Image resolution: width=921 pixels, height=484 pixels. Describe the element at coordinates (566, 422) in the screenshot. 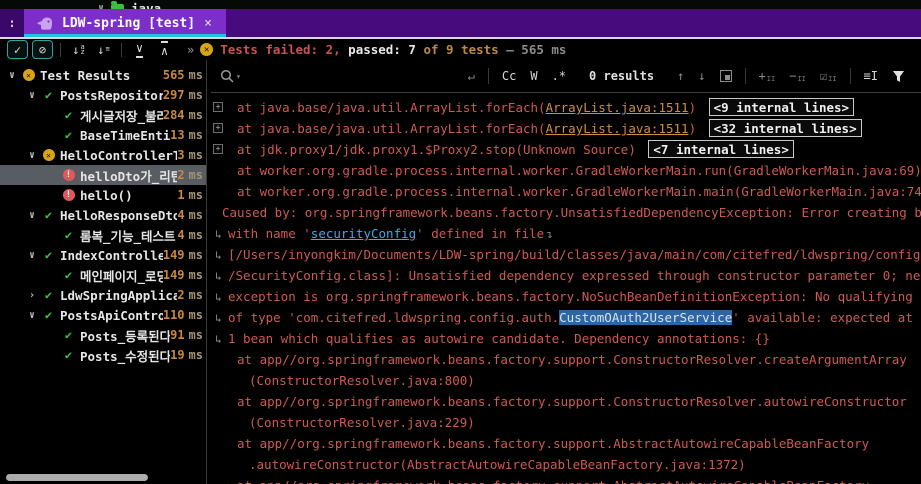

I see `console-line: (ConstructorResolver.java:229)` at that location.